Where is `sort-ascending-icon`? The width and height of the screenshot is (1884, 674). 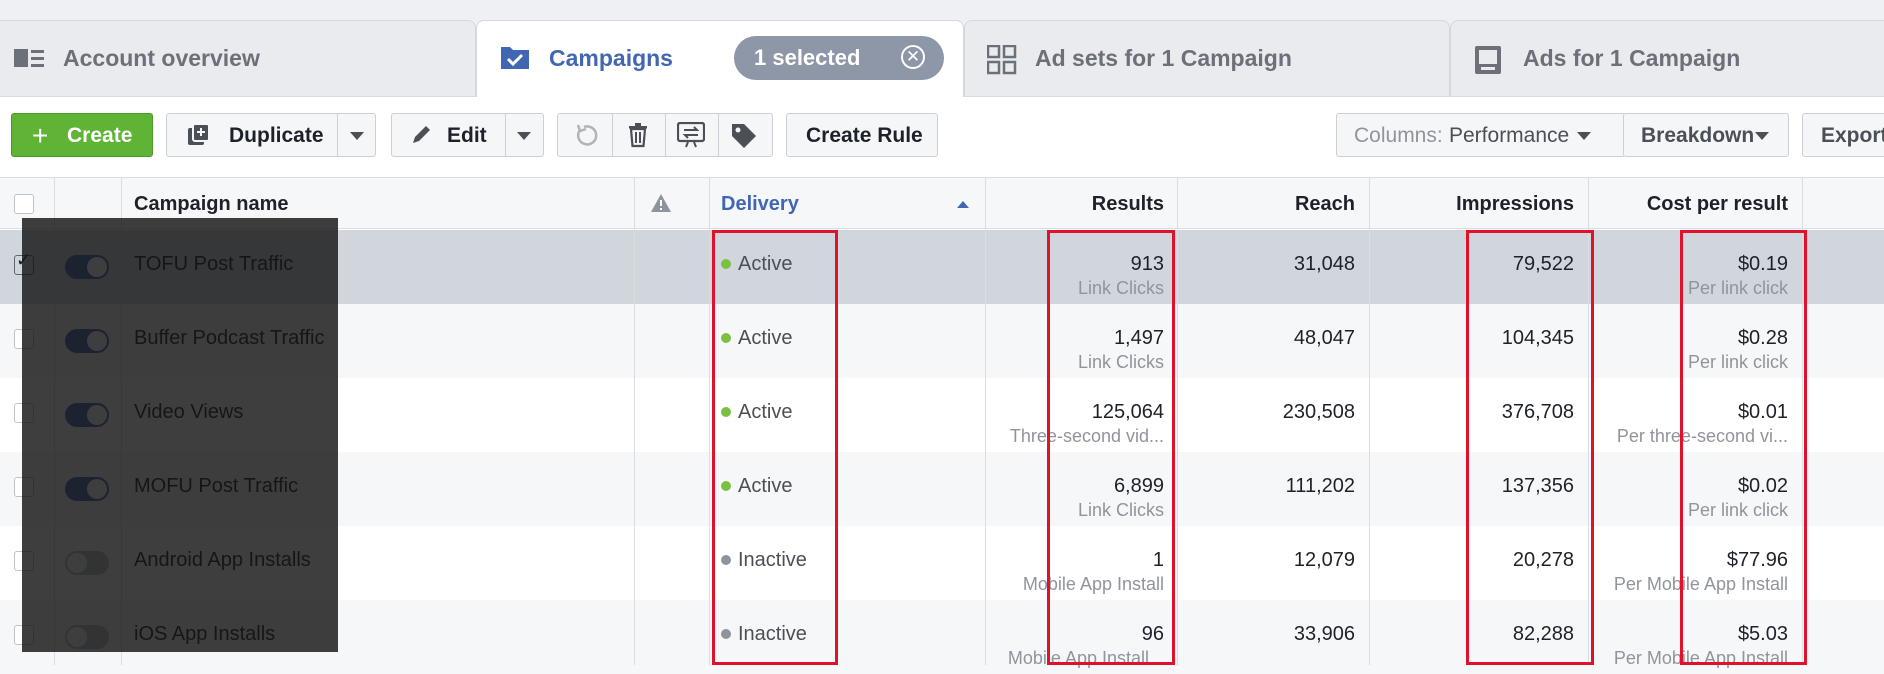 sort-ascending-icon is located at coordinates (963, 204).